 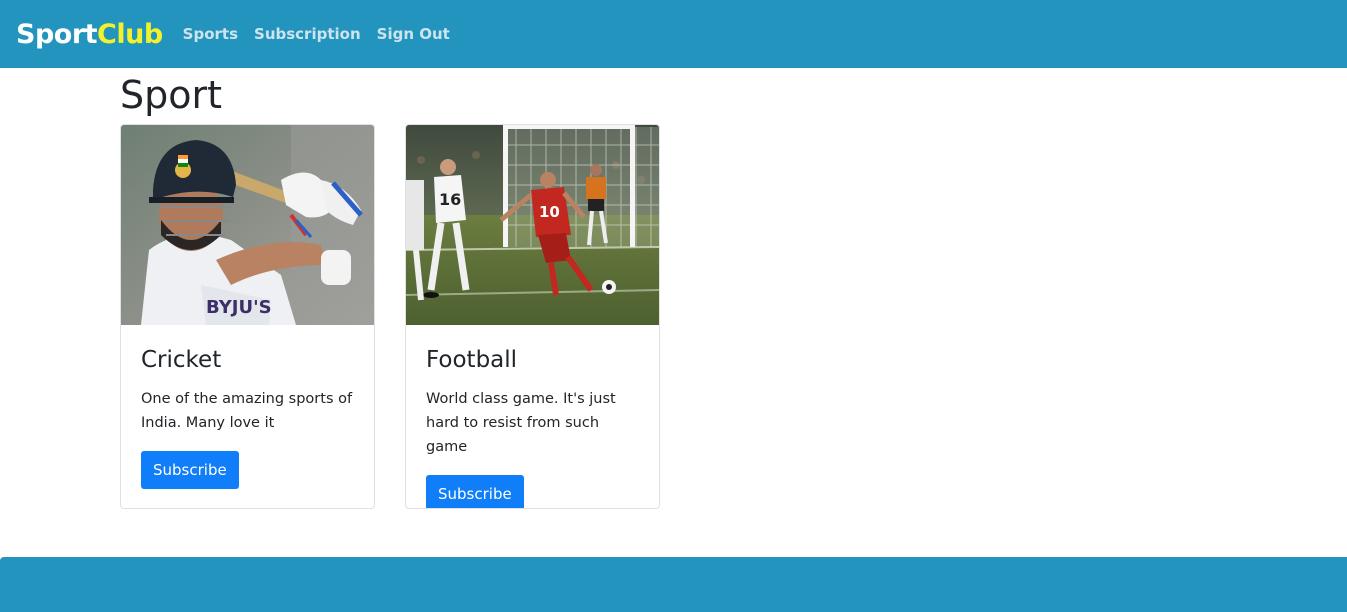 What do you see at coordinates (190, 470) in the screenshot?
I see `subscribe-button-cricket: Subscribe` at bounding box center [190, 470].